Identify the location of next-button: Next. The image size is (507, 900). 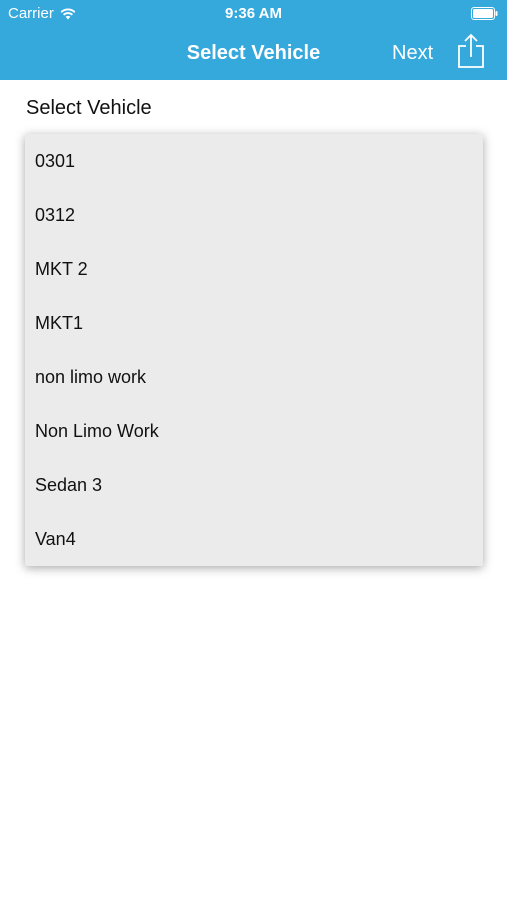
(412, 53).